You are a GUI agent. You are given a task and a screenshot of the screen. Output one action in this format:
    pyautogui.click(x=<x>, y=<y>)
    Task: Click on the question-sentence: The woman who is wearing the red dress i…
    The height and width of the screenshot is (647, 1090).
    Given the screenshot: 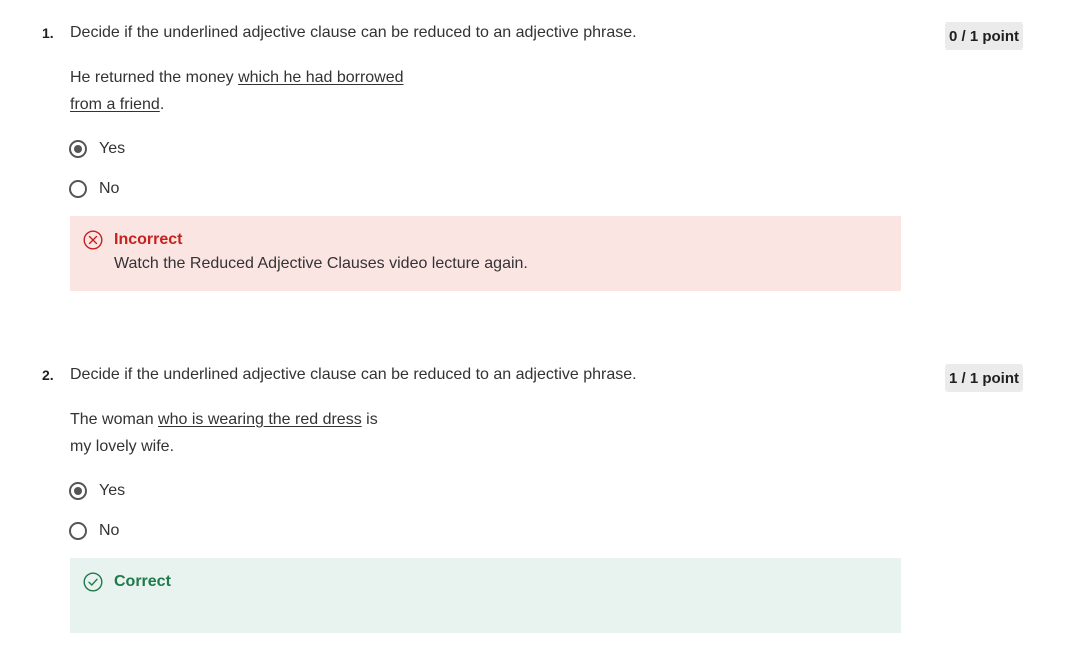 What is the action you would take?
    pyautogui.click(x=250, y=433)
    